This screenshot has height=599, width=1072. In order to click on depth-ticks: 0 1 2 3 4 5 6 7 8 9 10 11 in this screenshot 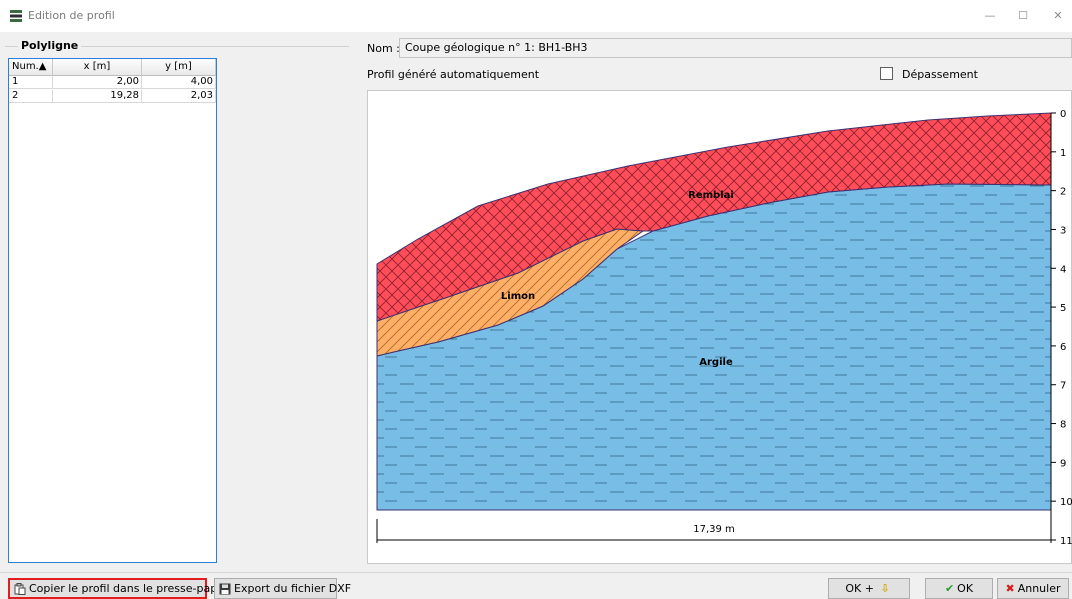, I will do `click(1061, 328)`.